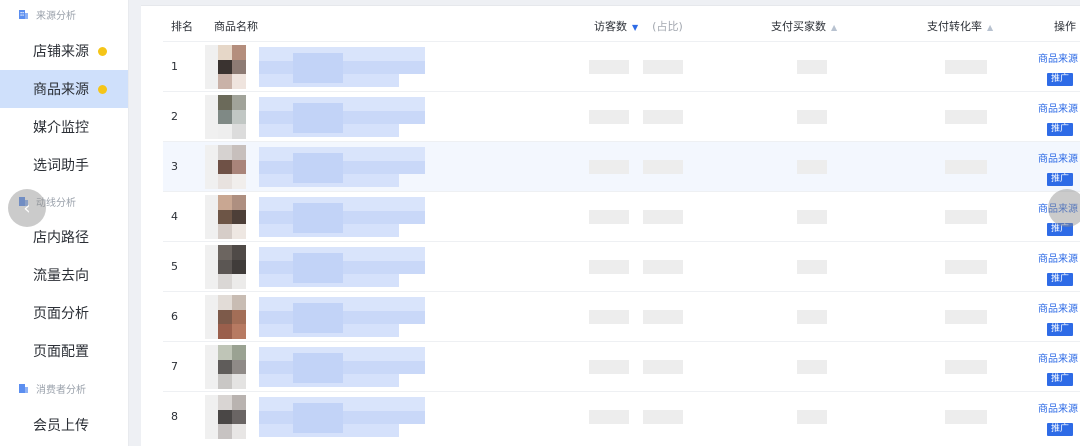 The image size is (1080, 446). I want to click on sidebar-item-member-upload: 会员上传, so click(64, 425).